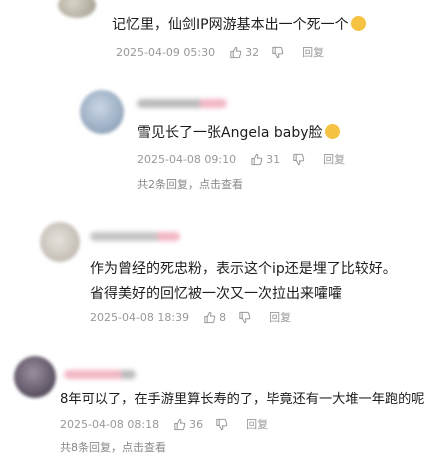  I want to click on comment-date: 2025-04-08 08:18, so click(110, 424).